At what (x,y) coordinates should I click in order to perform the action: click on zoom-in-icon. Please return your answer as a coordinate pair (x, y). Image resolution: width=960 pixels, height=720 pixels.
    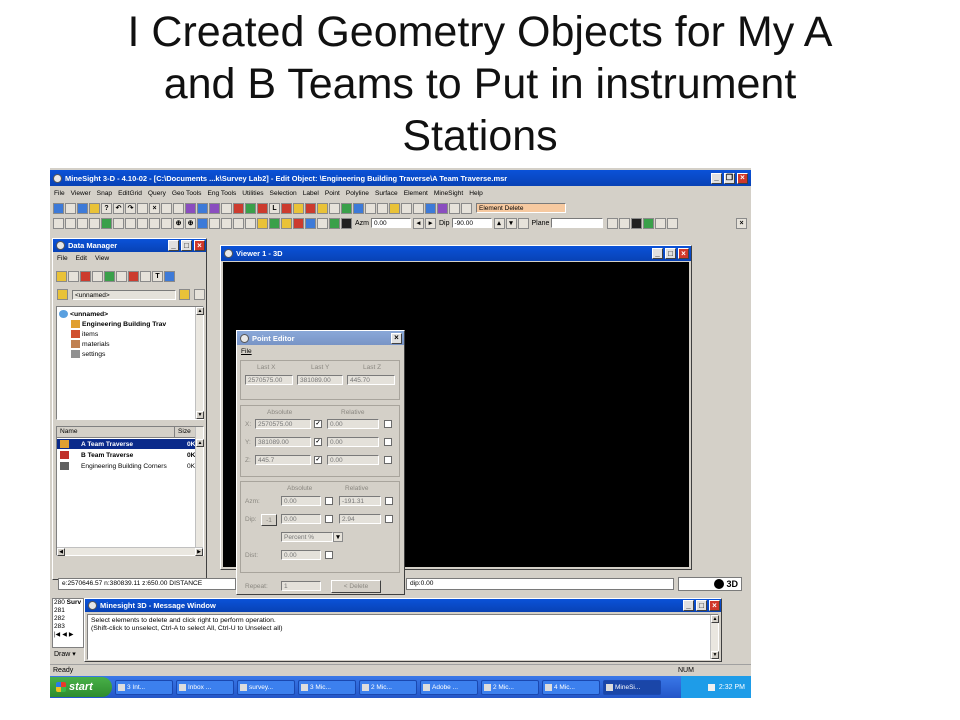
    Looking at the image, I should click on (70, 223).